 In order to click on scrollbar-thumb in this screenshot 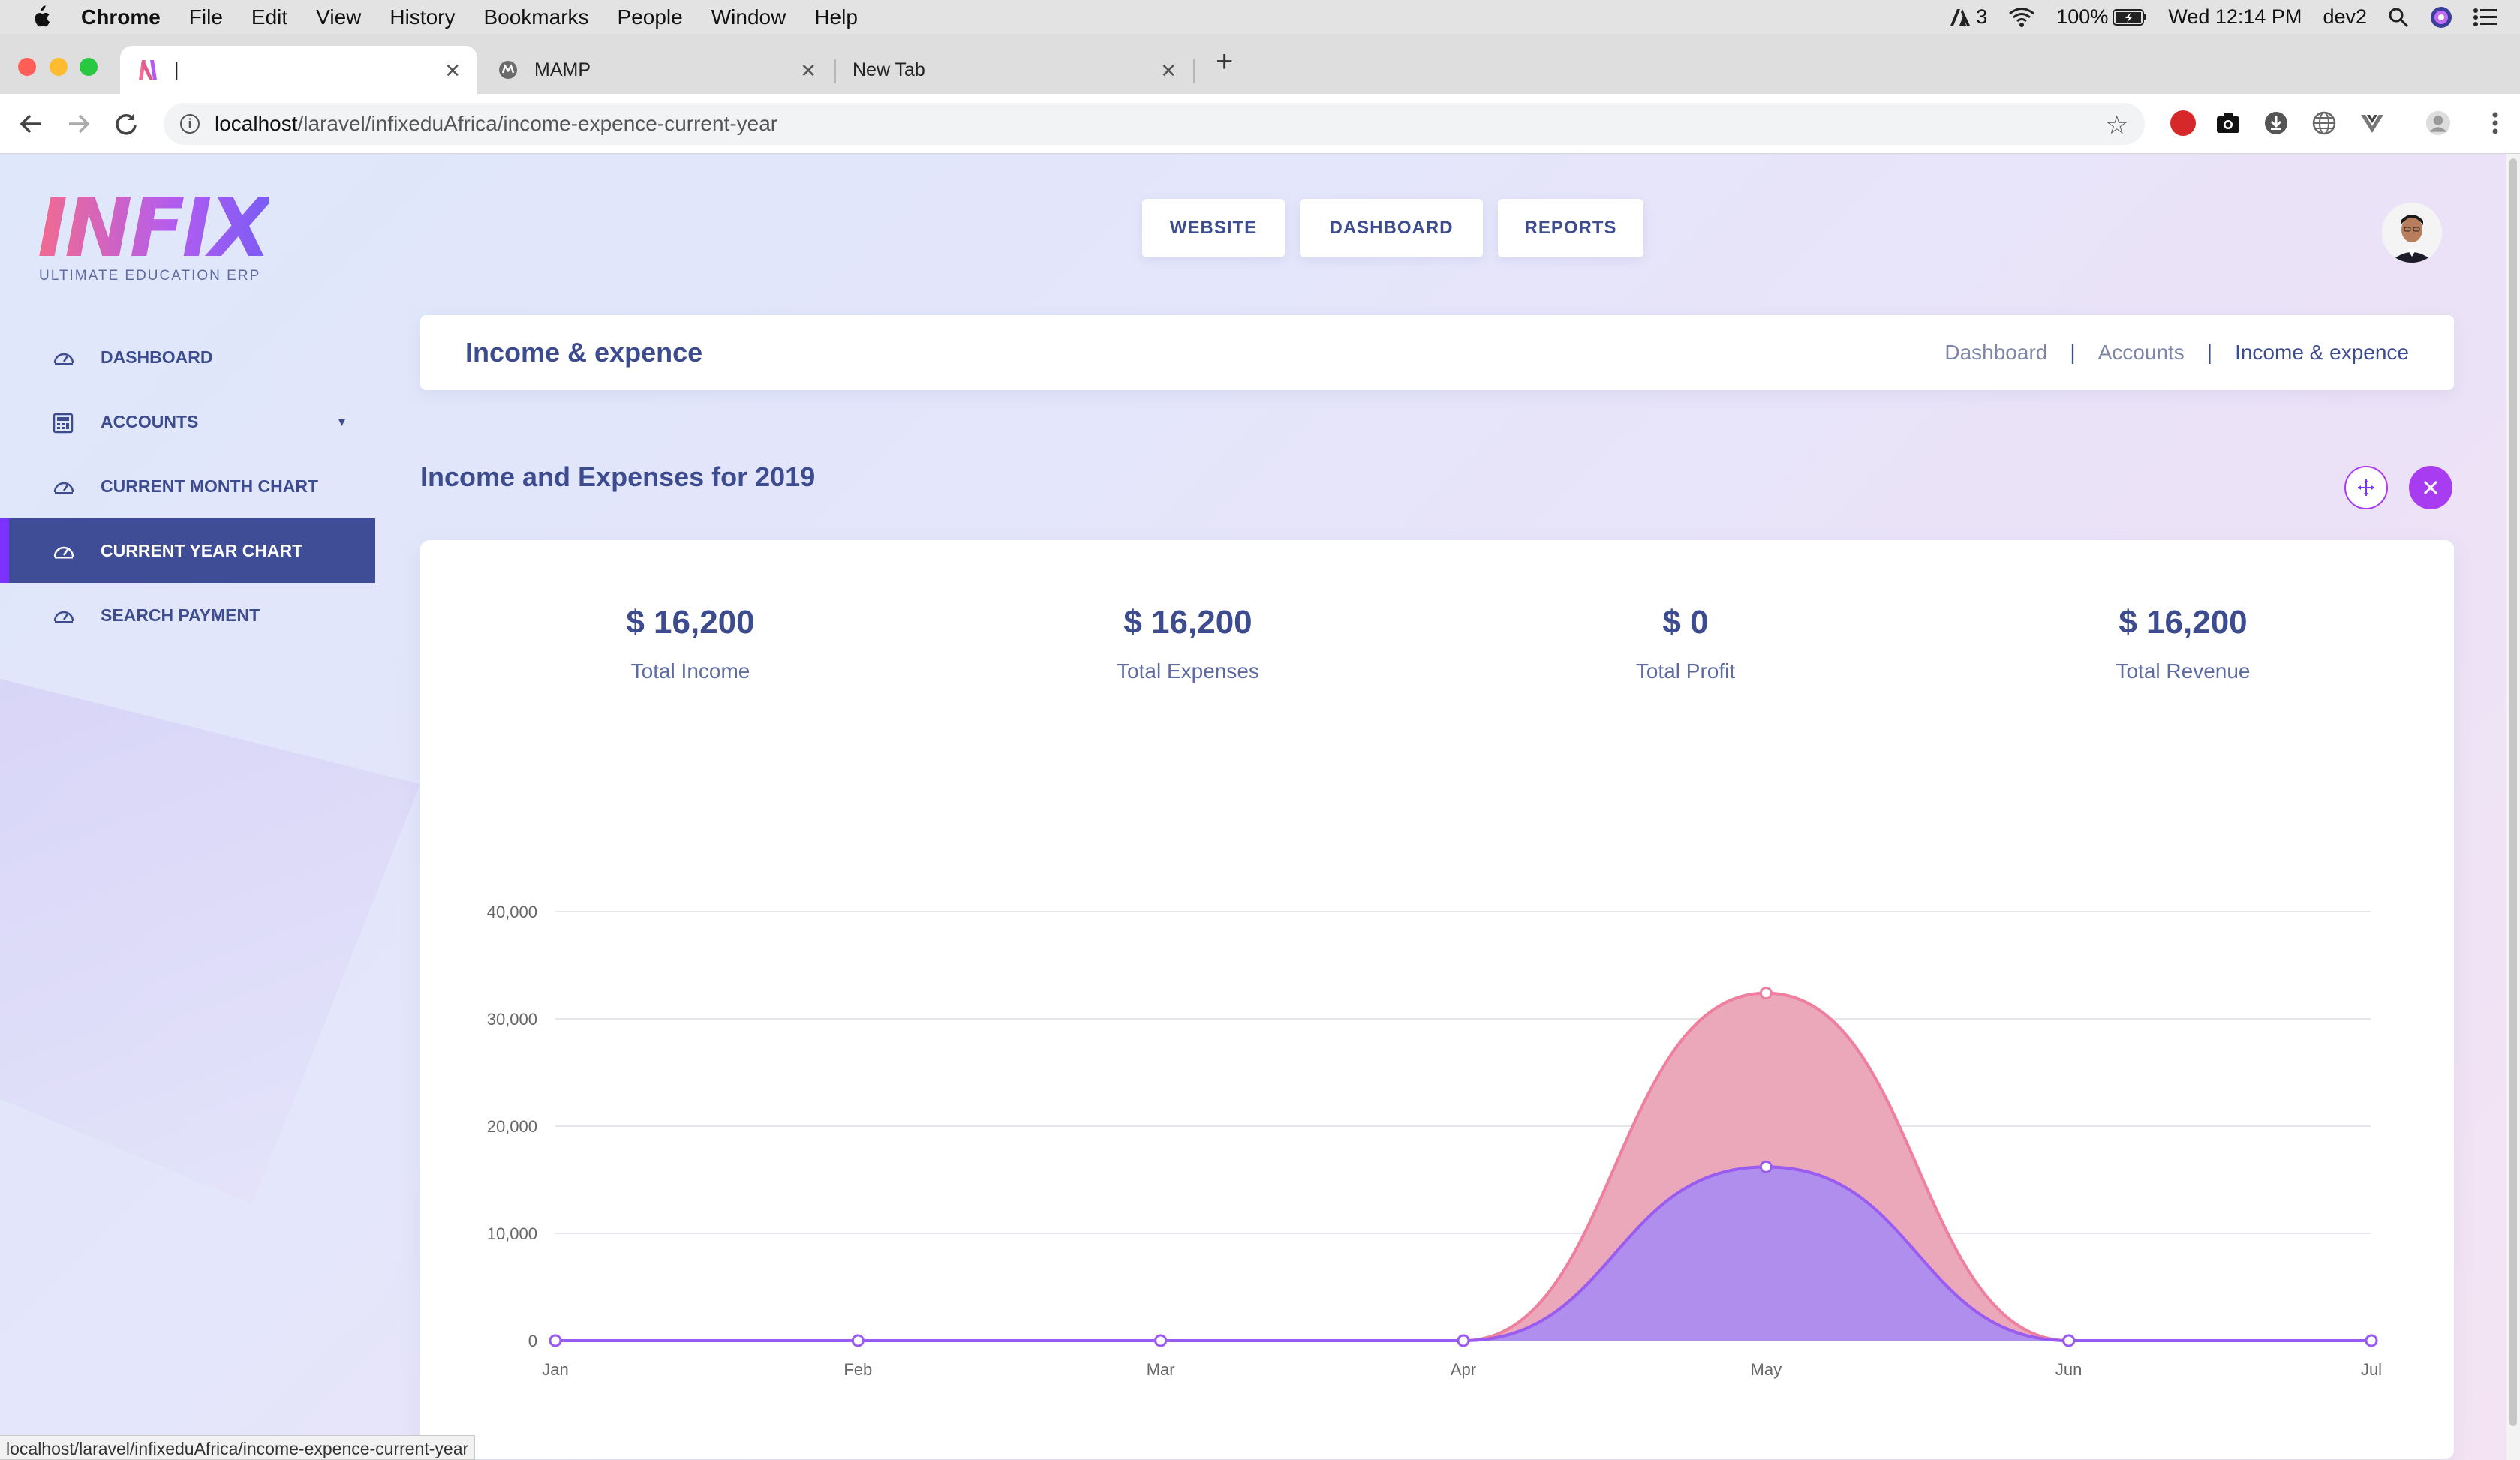, I will do `click(2513, 792)`.